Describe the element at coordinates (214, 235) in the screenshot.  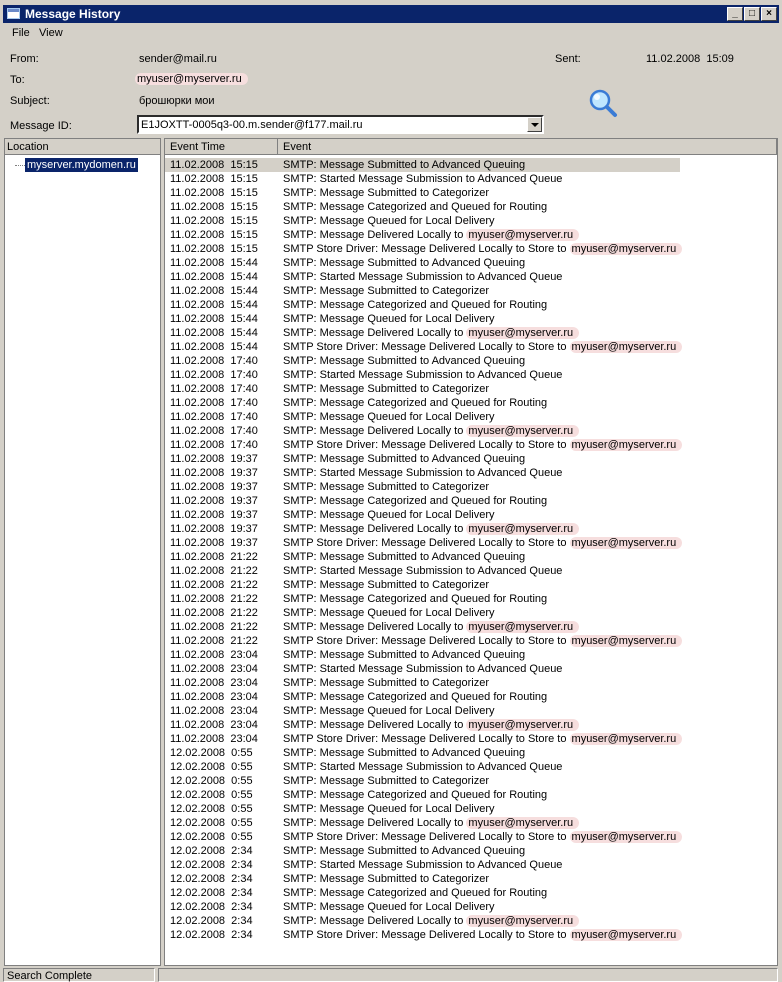
I see `event-time-cell: 11.02.2008 15:15` at that location.